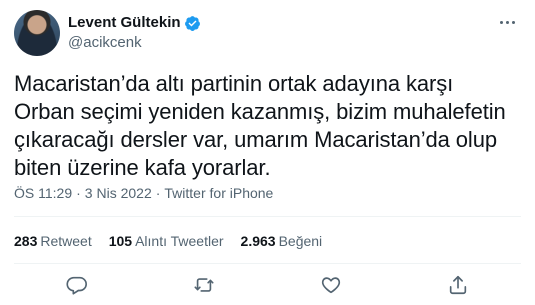  I want to click on tweet-actions, so click(267, 285).